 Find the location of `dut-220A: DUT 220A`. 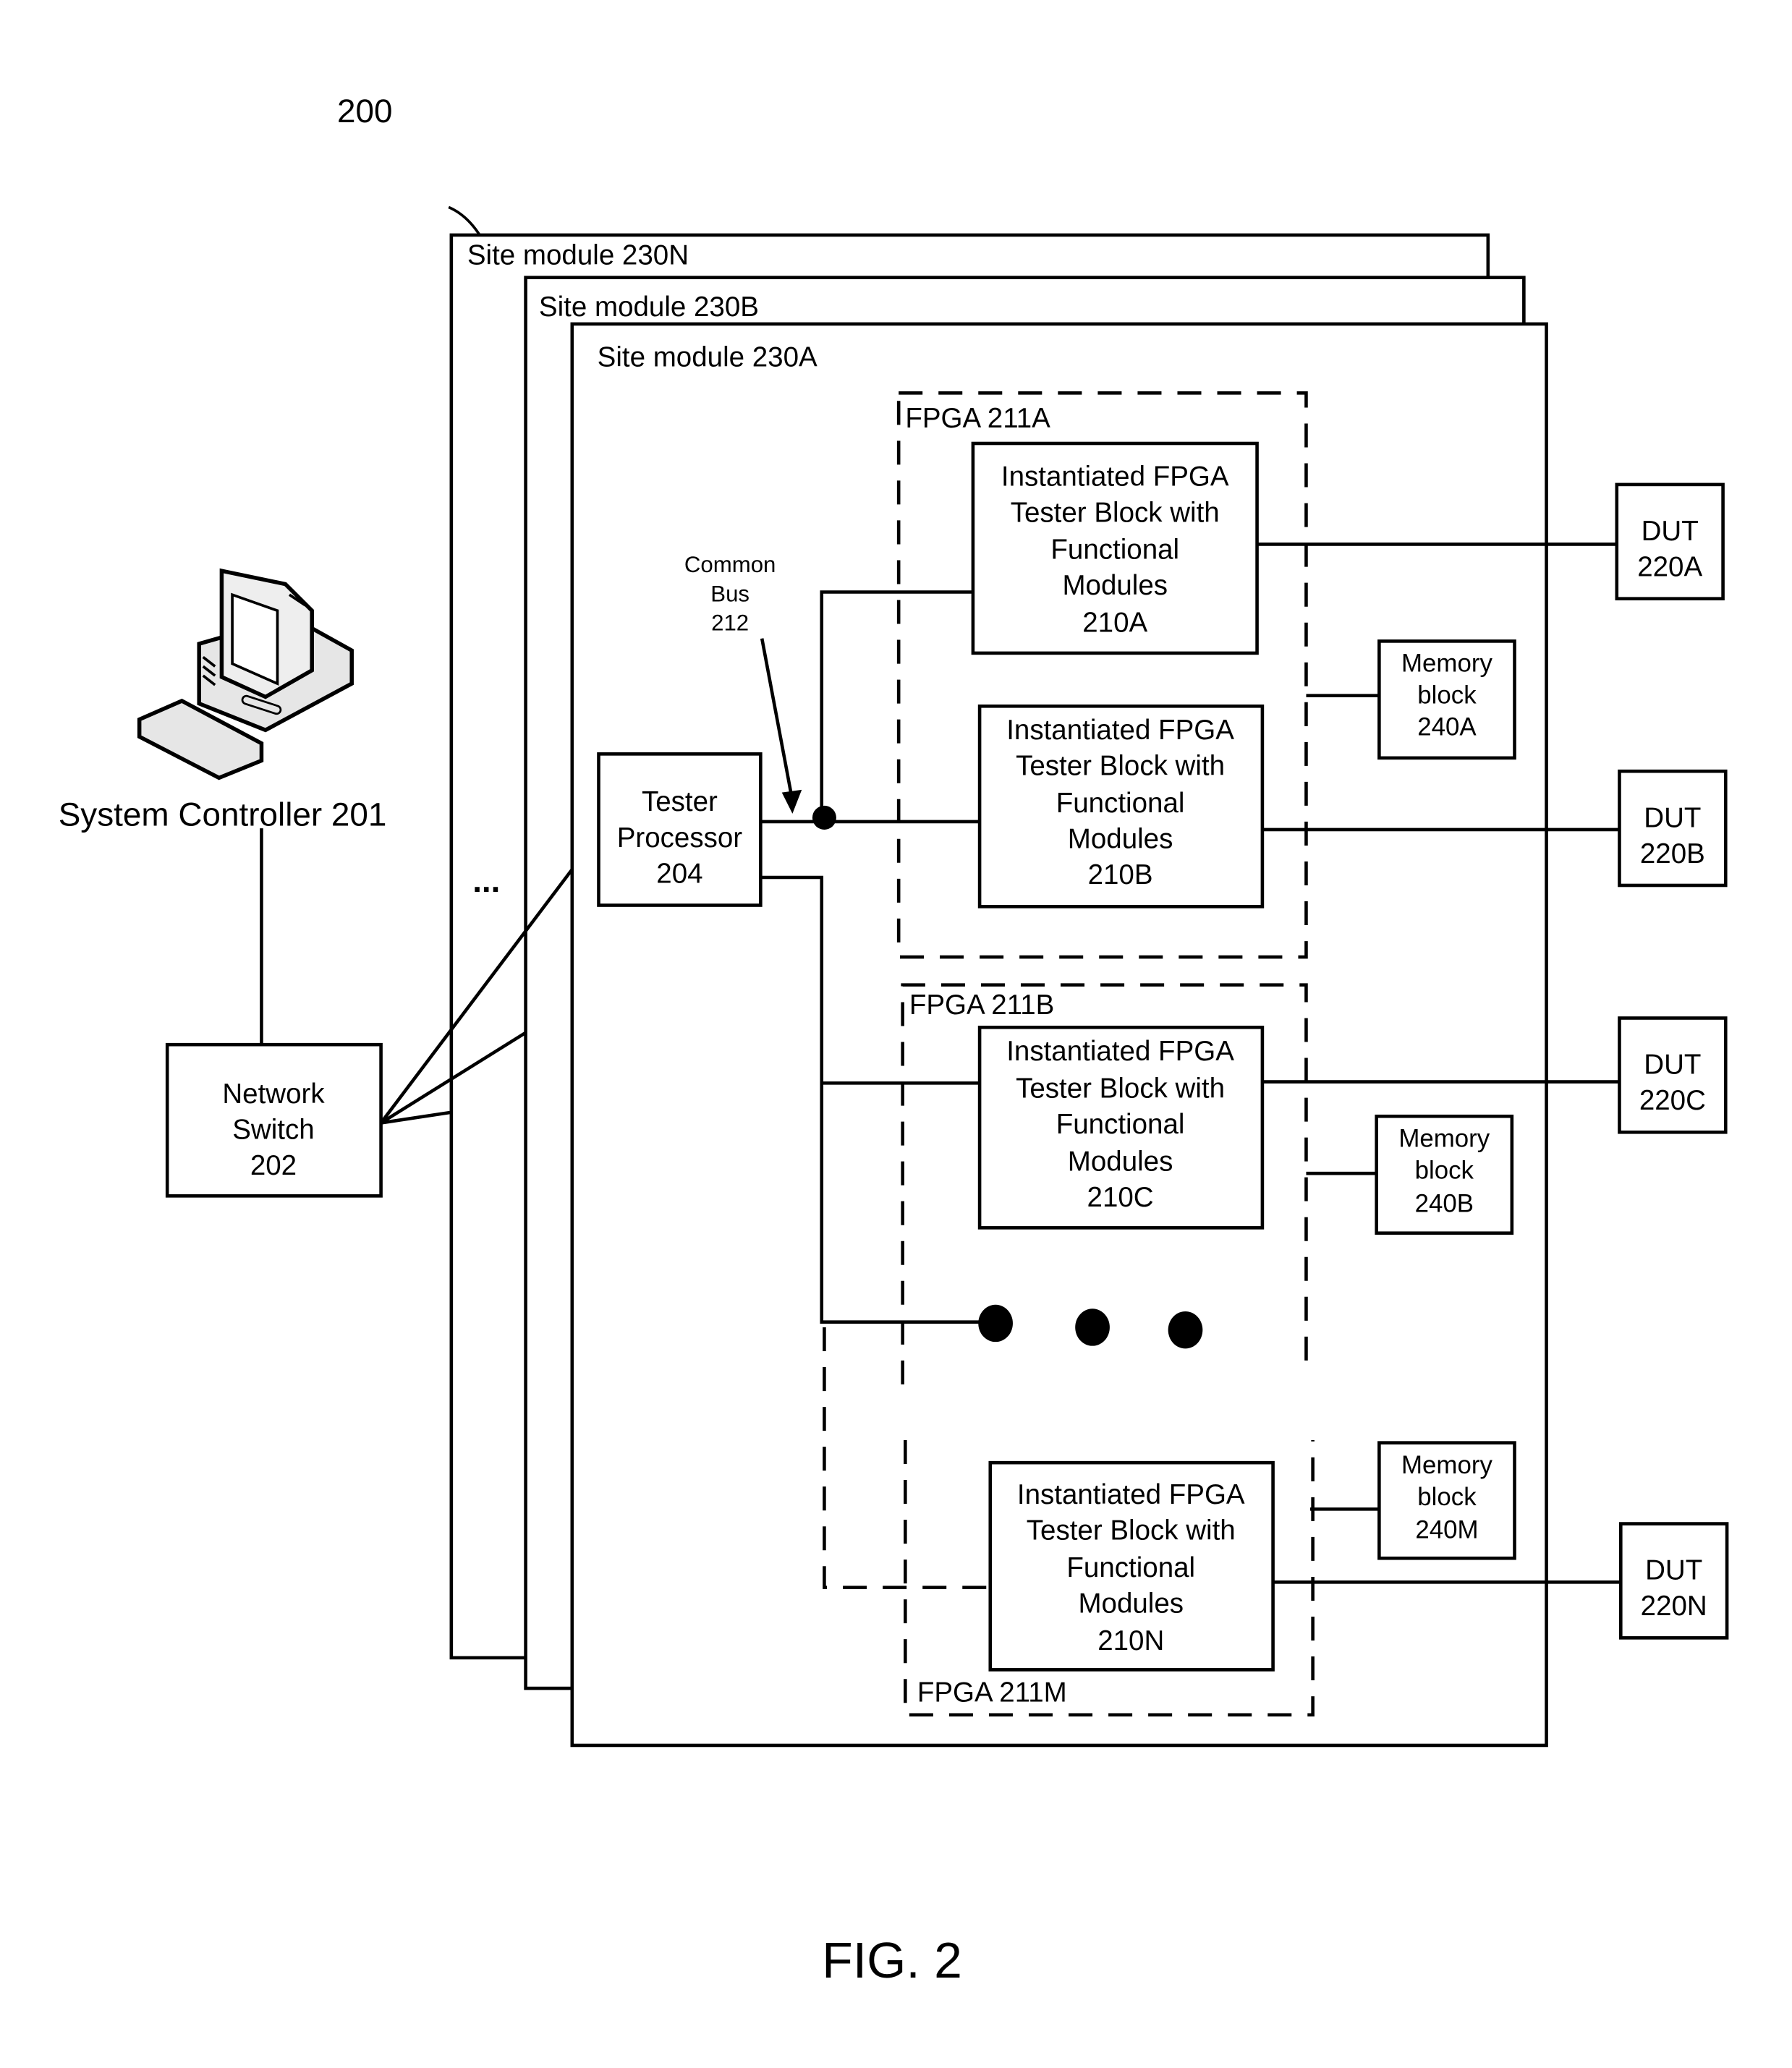

dut-220A: DUT 220A is located at coordinates (1670, 541).